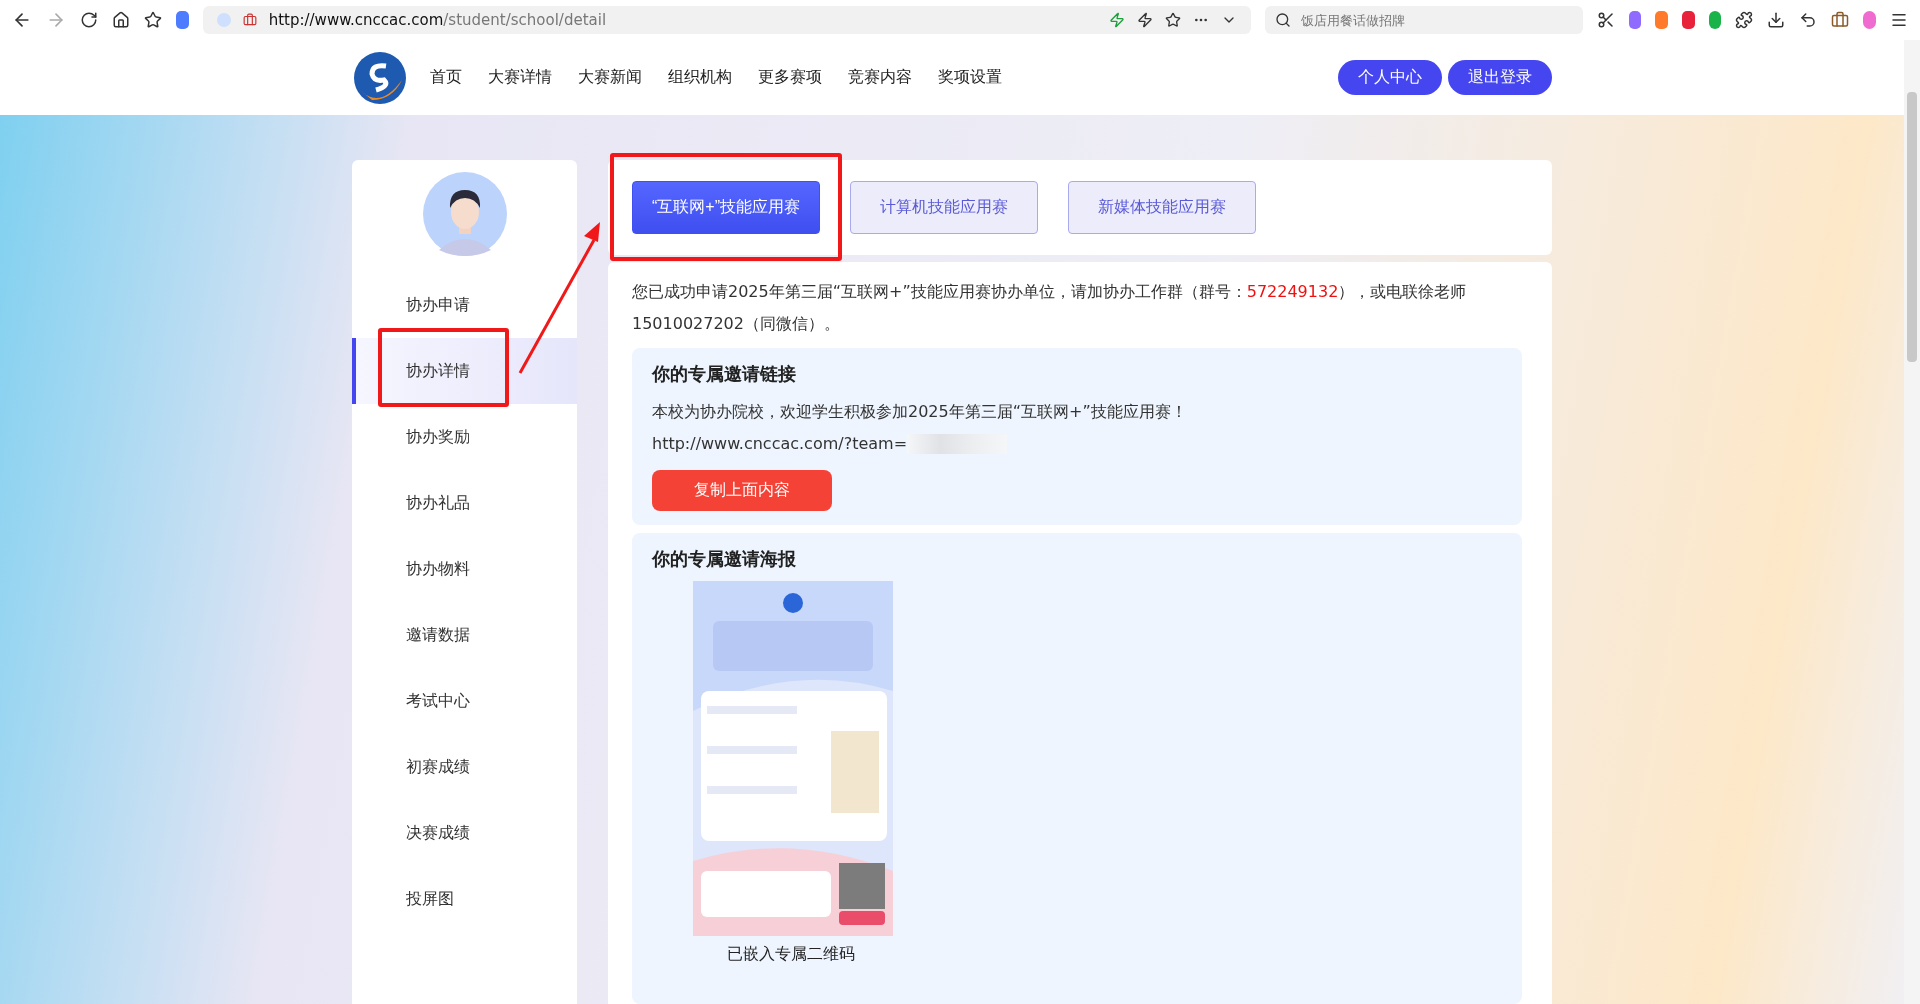  I want to click on search-input: 饭店用餐话做招牌, so click(1435, 20).